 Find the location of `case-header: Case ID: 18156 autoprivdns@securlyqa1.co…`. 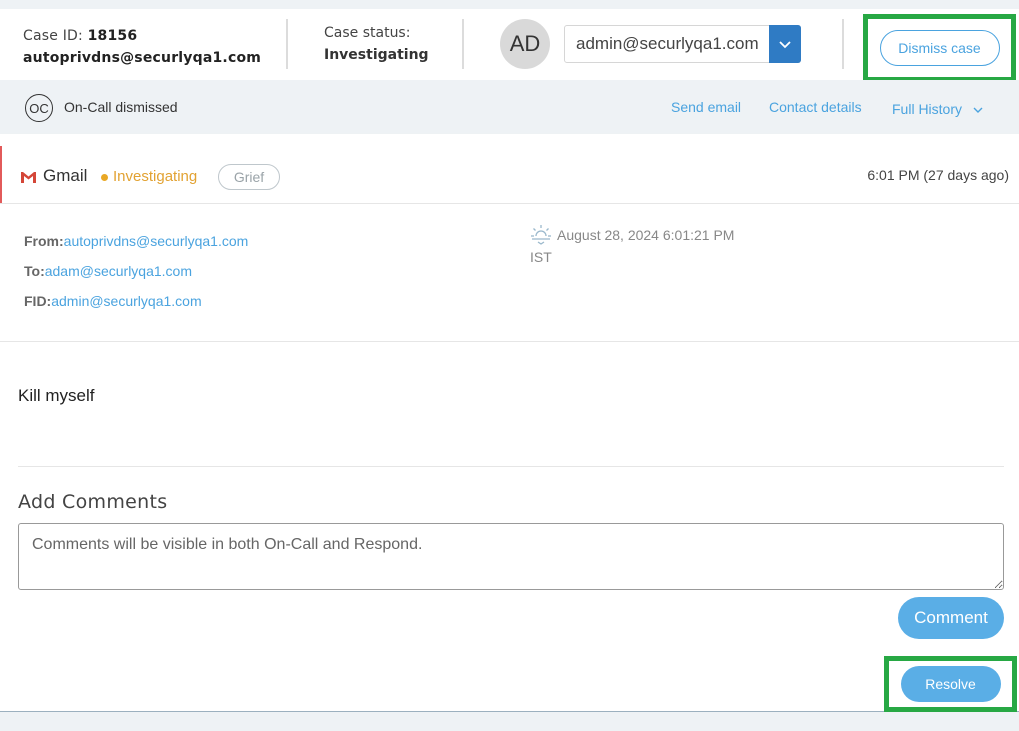

case-header: Case ID: 18156 autoprivdns@securlyqa1.co… is located at coordinates (509, 41).